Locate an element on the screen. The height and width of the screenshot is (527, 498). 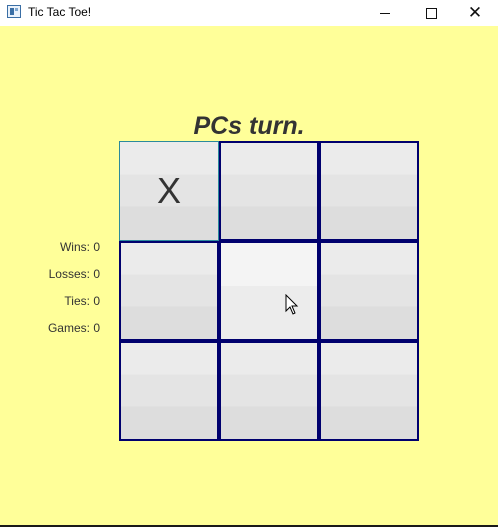
turn-indicator: PCs turn. is located at coordinates (249, 126).